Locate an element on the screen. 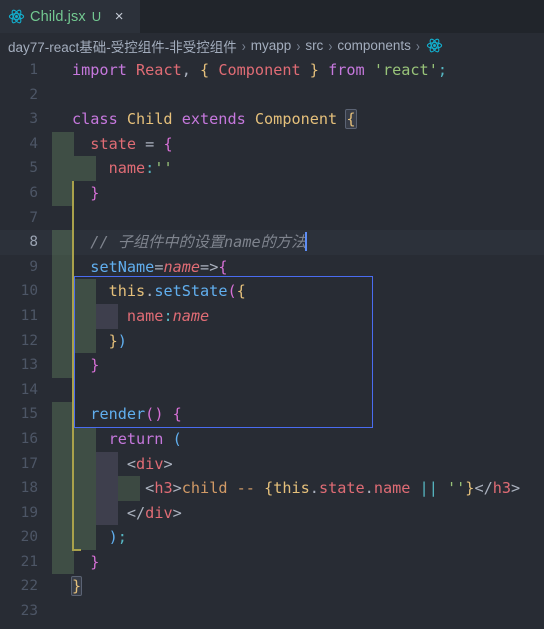 This screenshot has width=544, height=629. line-number: 12 is located at coordinates (29, 340).